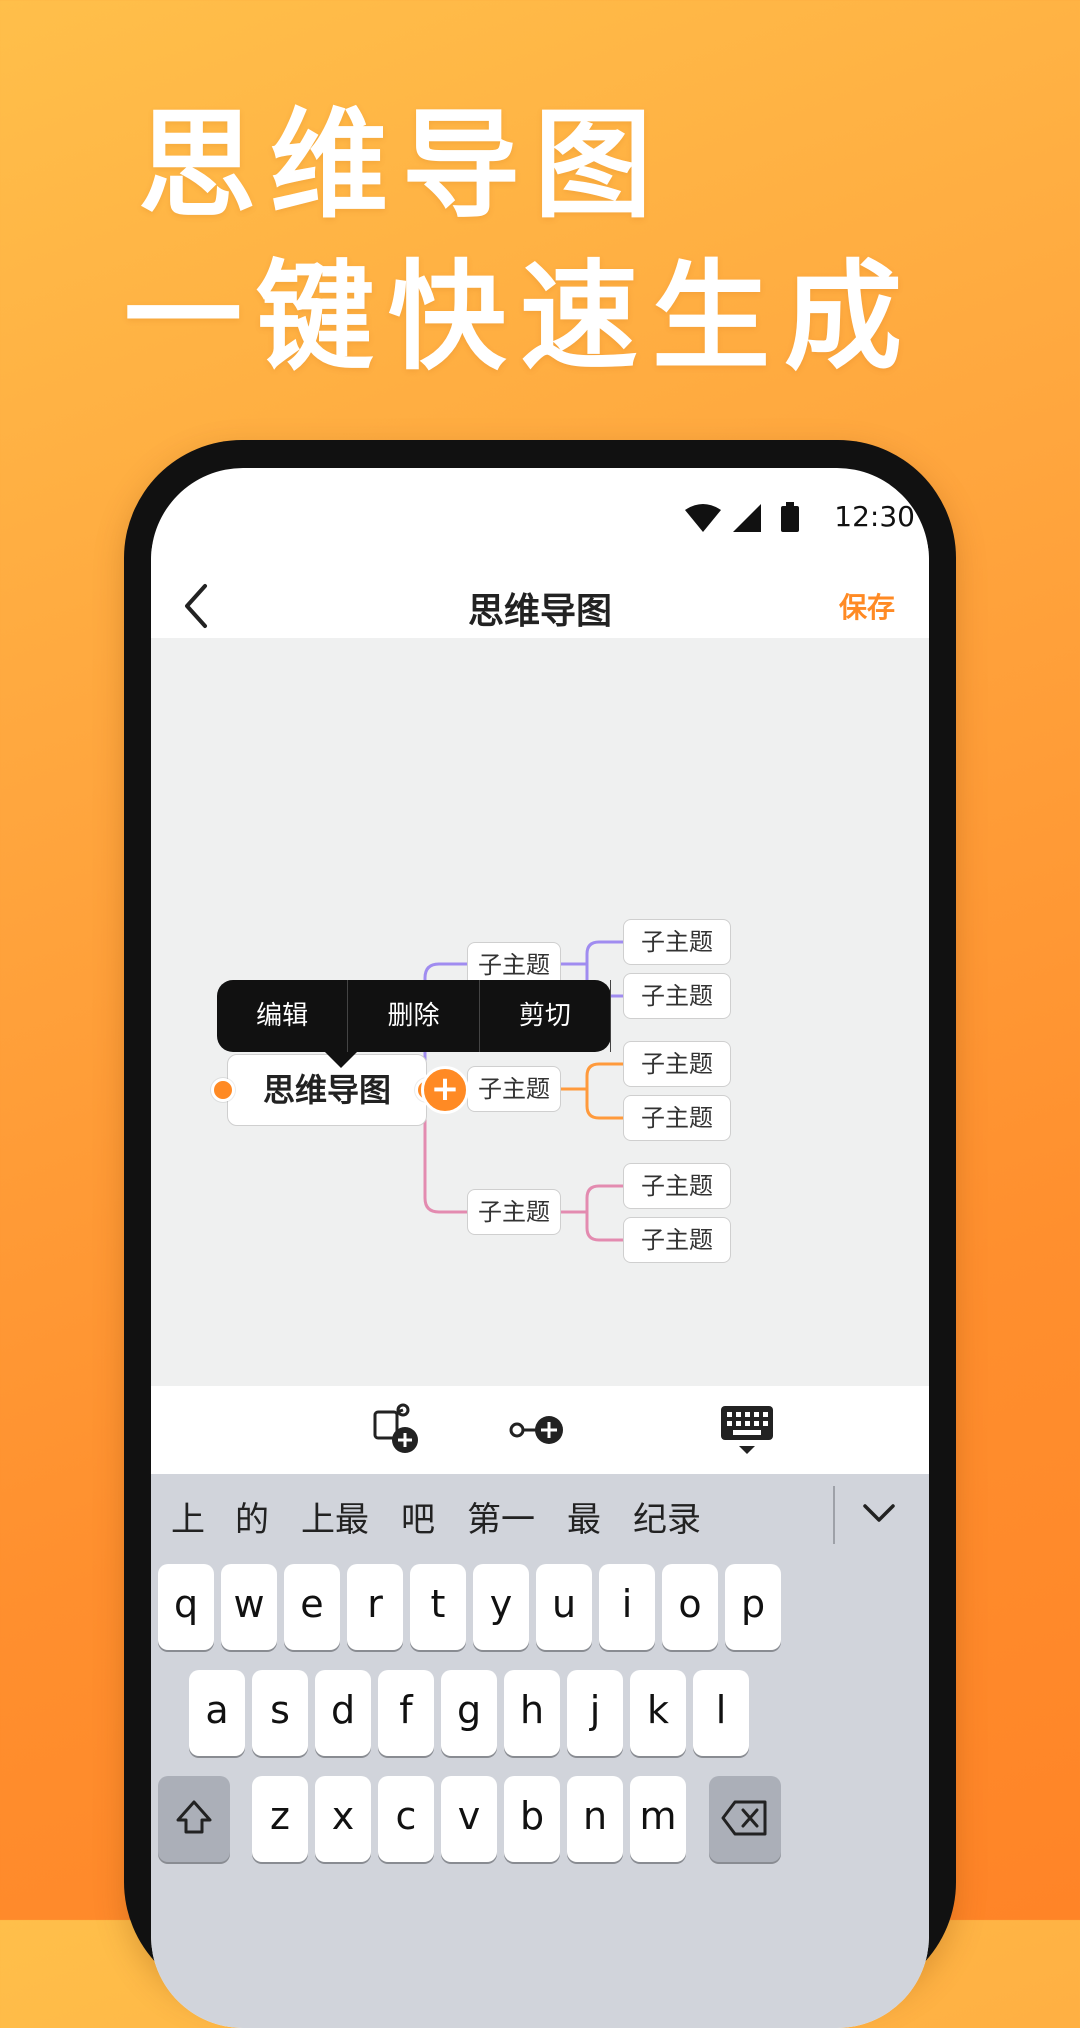  What do you see at coordinates (667, 1516) in the screenshot?
I see `candidate-7: 纪录` at bounding box center [667, 1516].